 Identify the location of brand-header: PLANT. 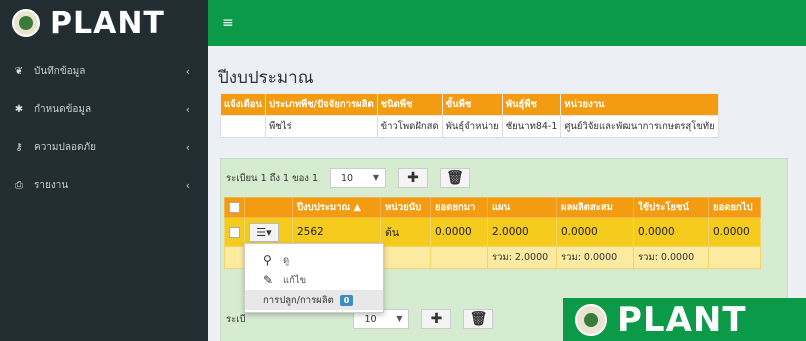
(104, 23).